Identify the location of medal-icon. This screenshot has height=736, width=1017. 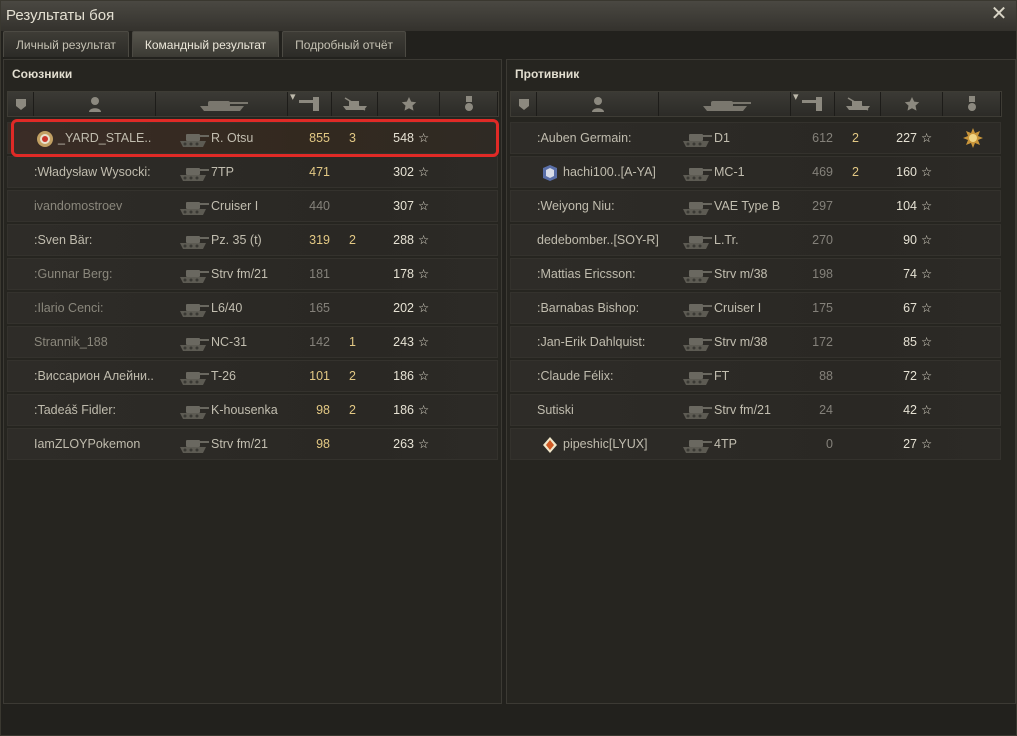
(469, 104).